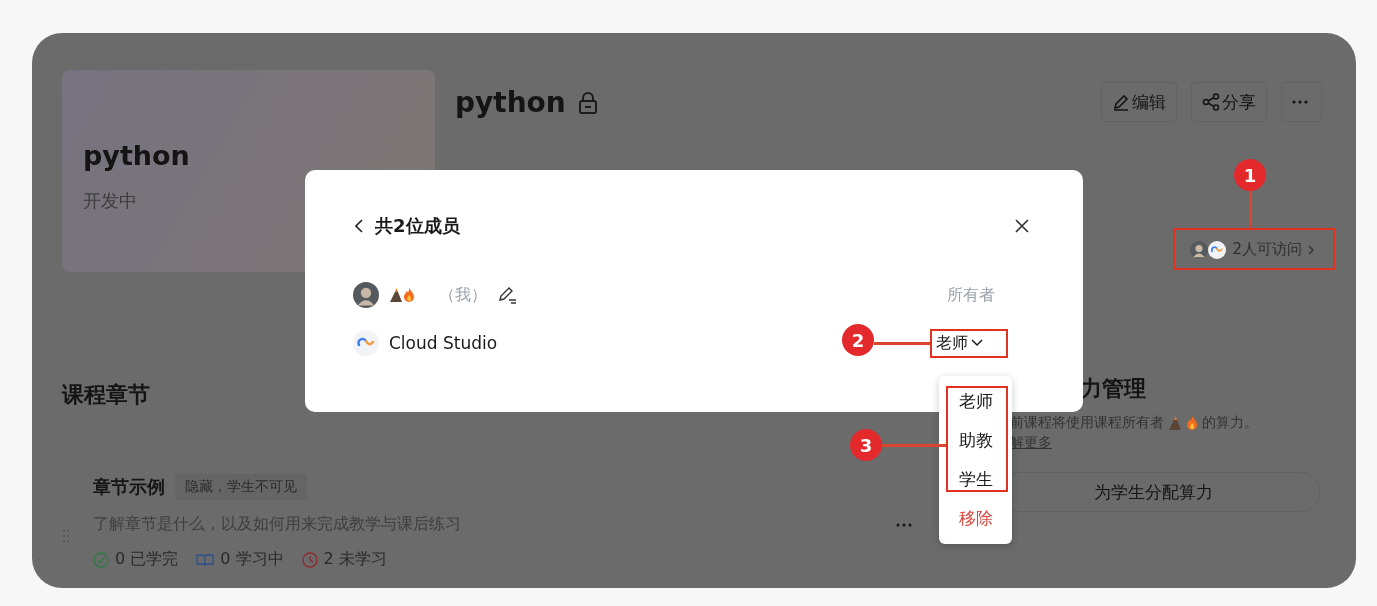 This screenshot has width=1377, height=606. What do you see at coordinates (355, 559) in the screenshot?
I see `stat-label: 2 未学习` at bounding box center [355, 559].